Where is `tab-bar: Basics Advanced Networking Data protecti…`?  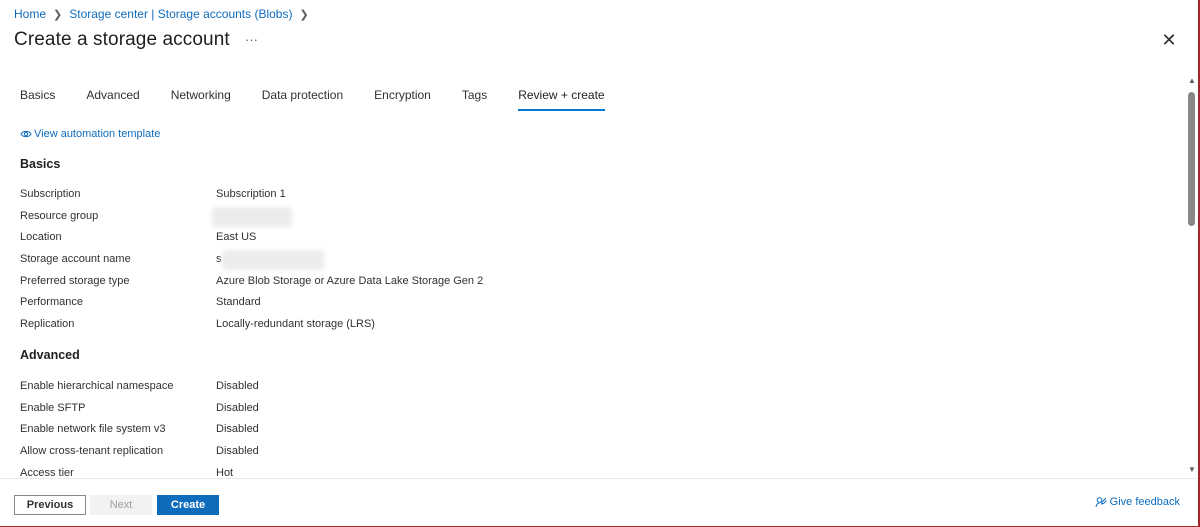 tab-bar: Basics Advanced Networking Data protecti… is located at coordinates (328, 99).